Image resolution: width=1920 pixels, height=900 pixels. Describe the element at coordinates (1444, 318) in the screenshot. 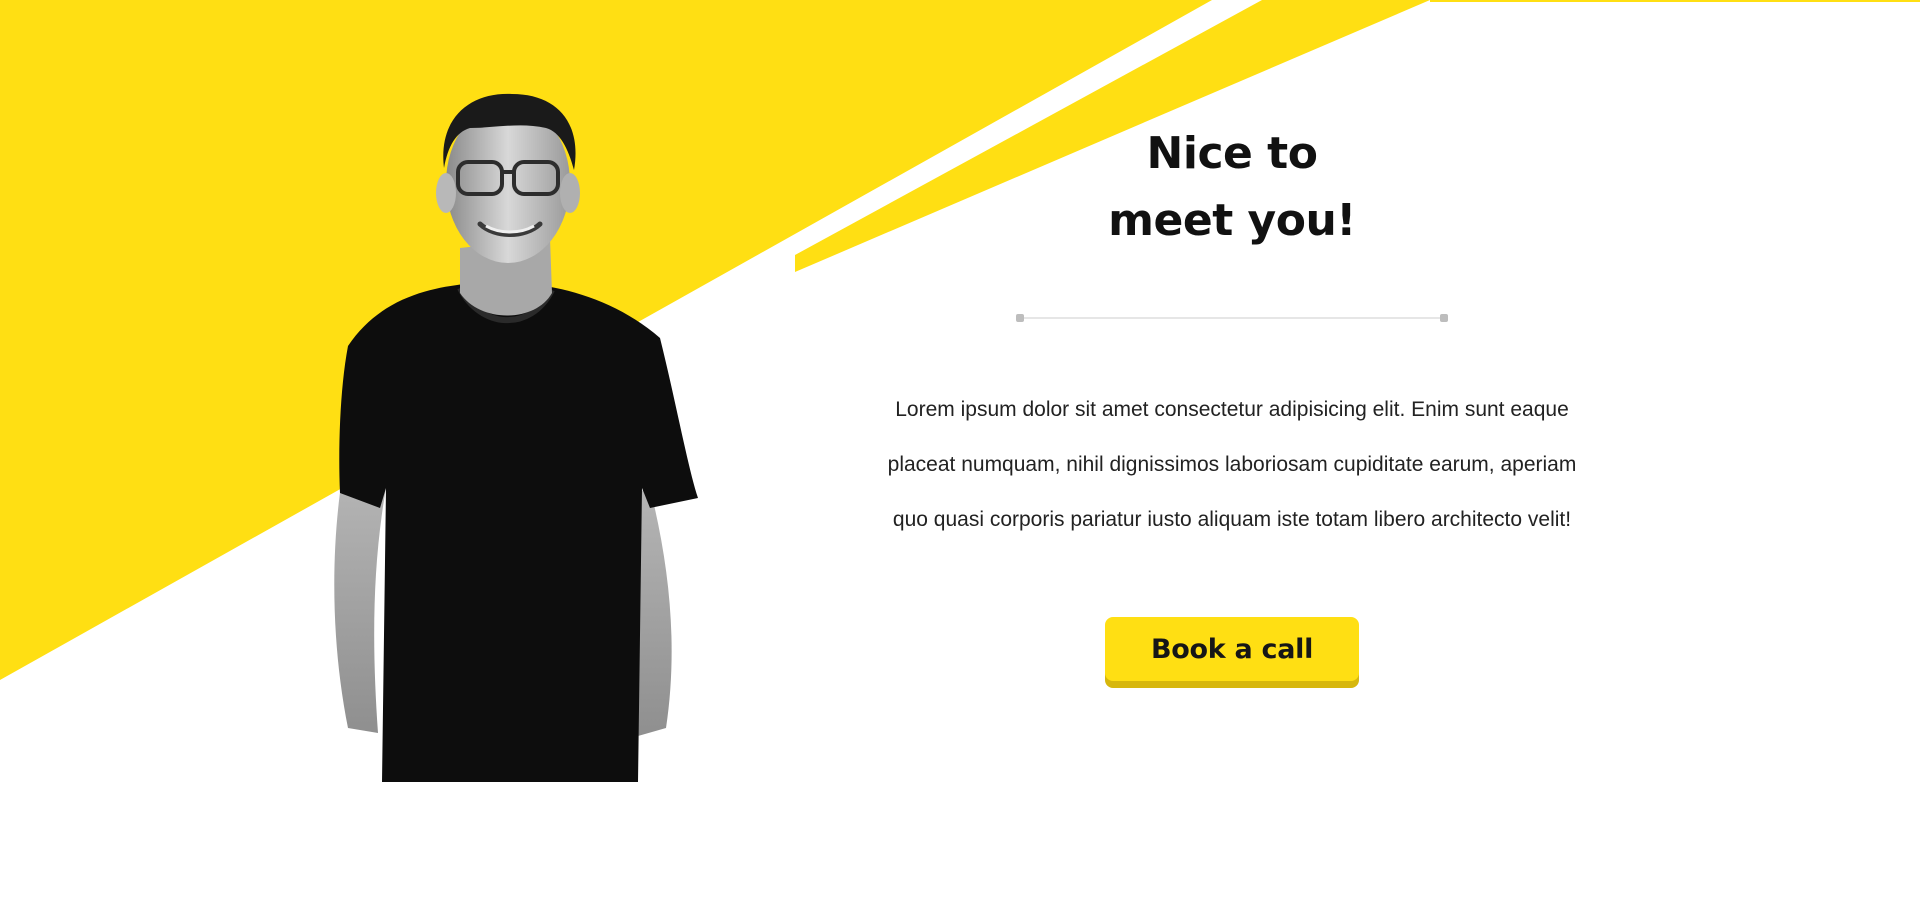

I see `divider-dot-right` at that location.